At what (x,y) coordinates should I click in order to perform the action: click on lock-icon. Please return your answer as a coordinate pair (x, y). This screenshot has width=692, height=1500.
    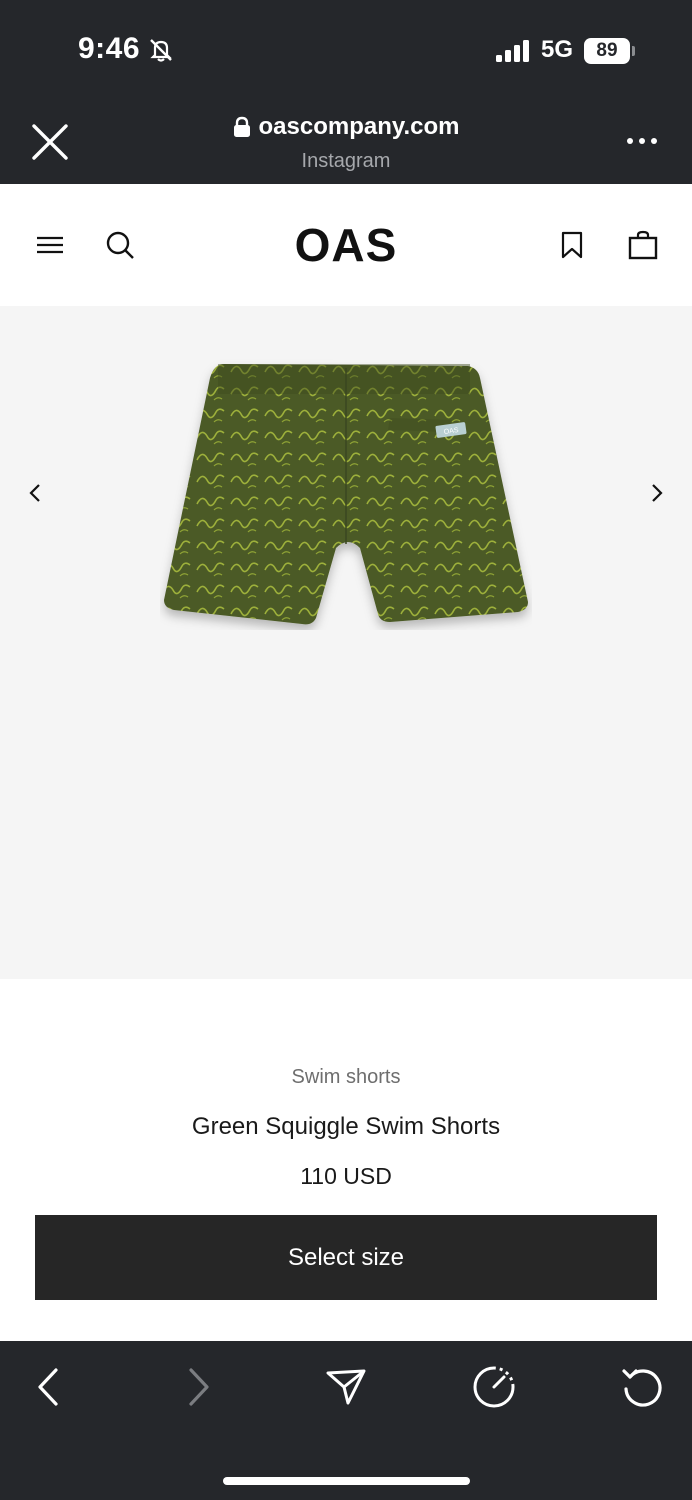
    Looking at the image, I should click on (242, 127).